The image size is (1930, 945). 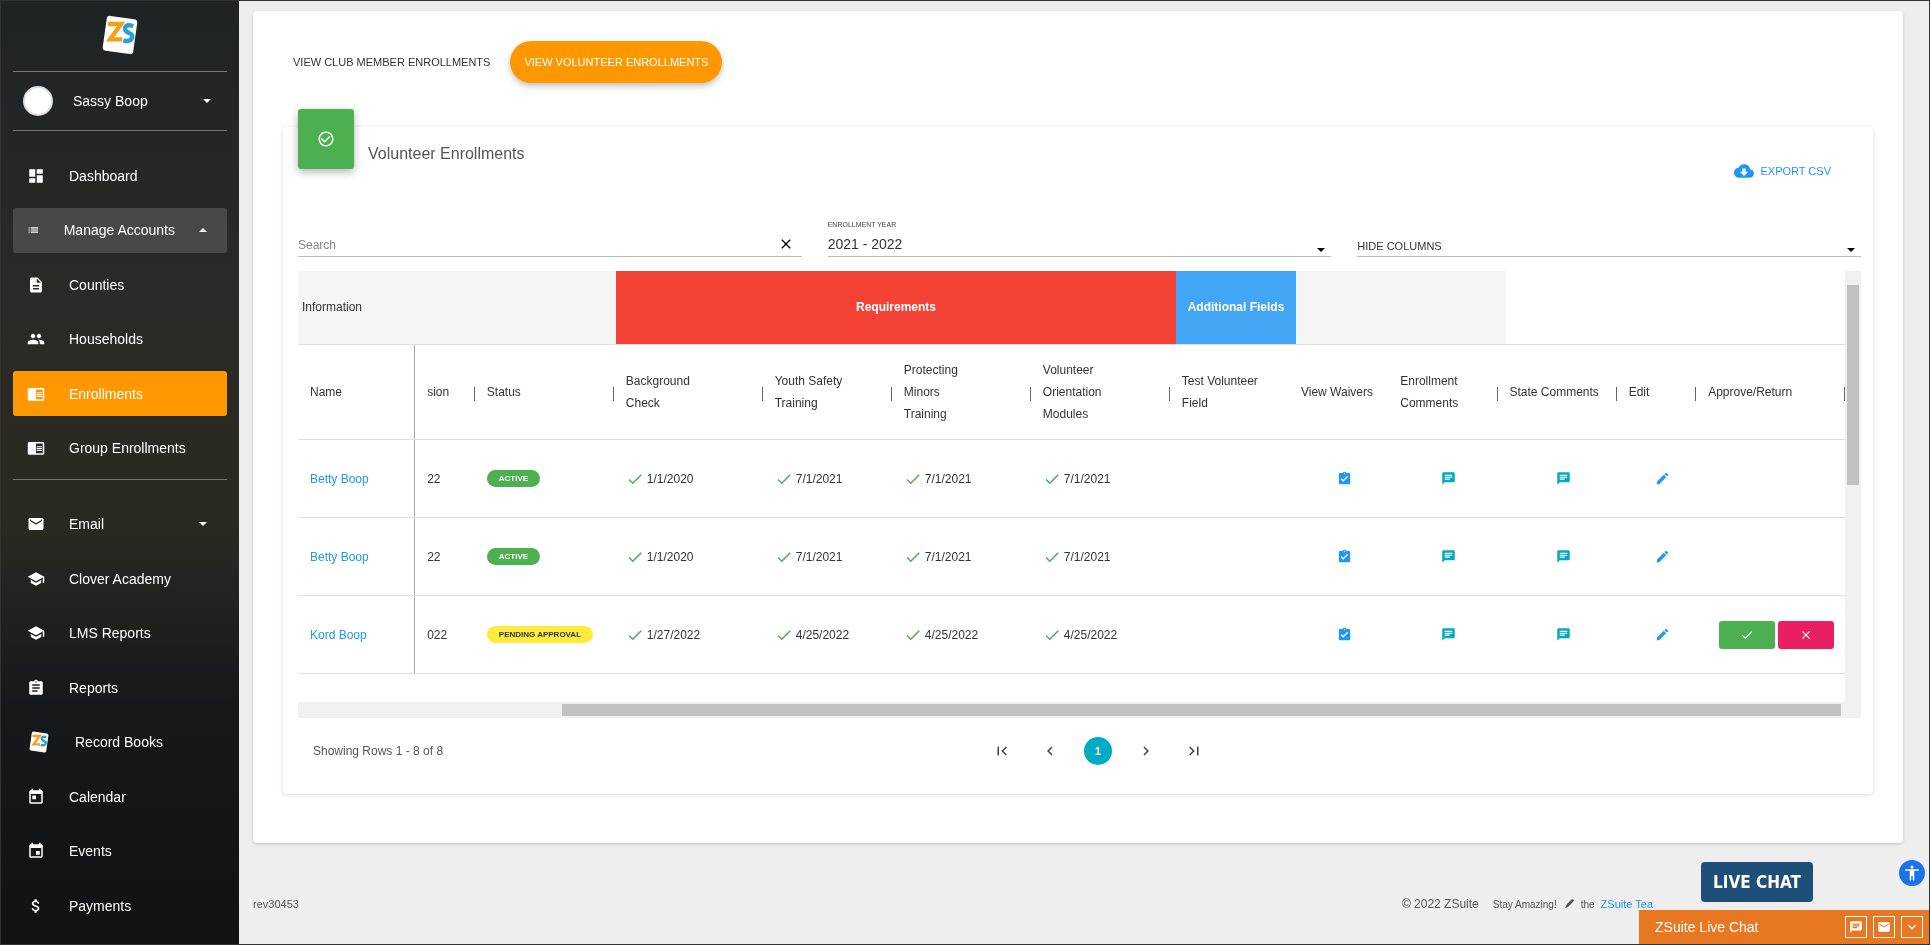 I want to click on horizontal-scrollbar, so click(x=1071, y=710).